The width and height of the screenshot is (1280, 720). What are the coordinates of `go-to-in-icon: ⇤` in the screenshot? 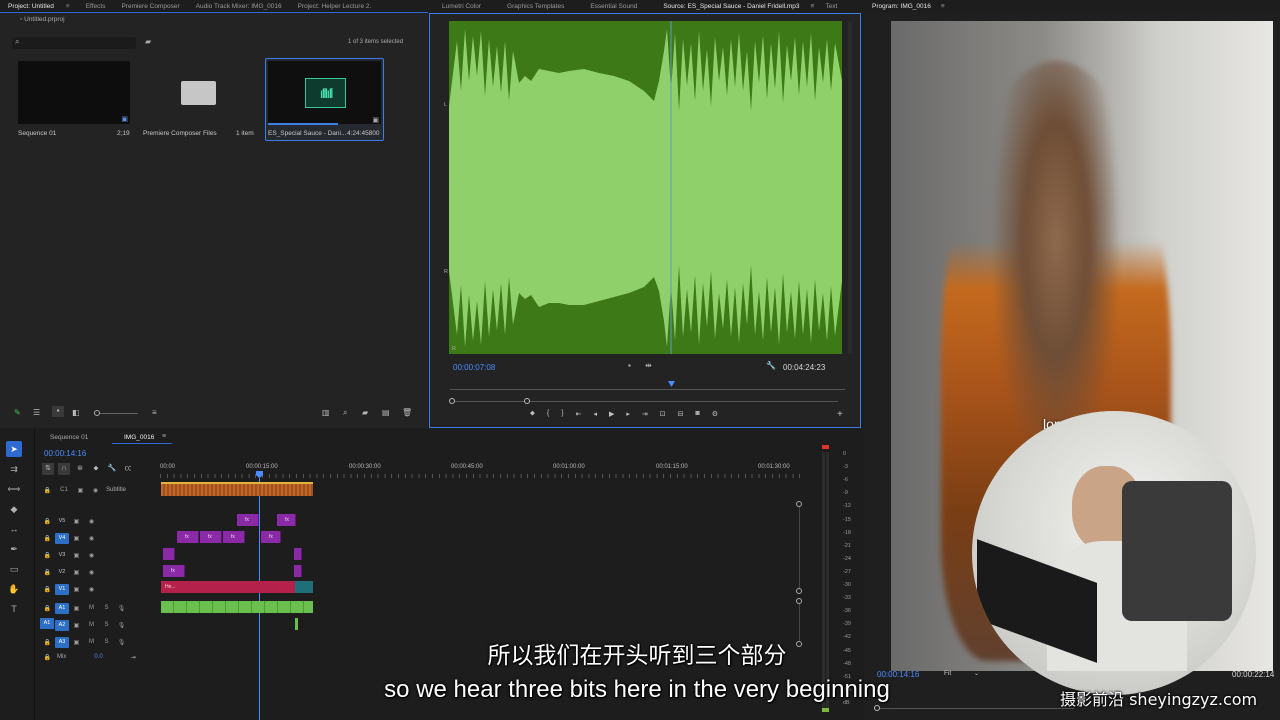 It's located at (579, 416).